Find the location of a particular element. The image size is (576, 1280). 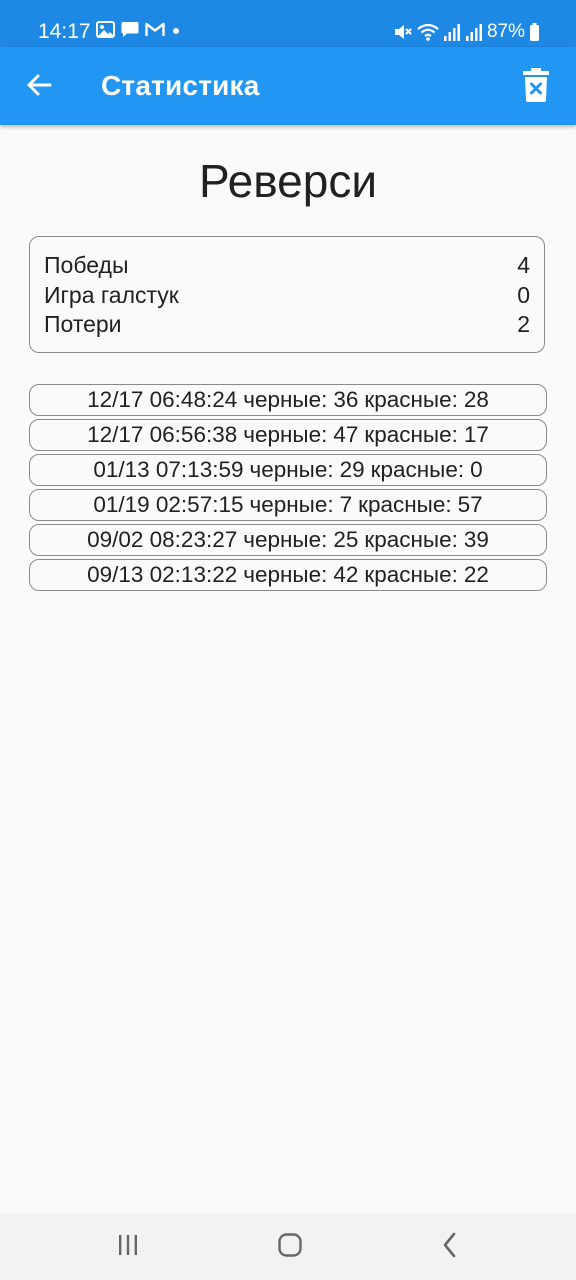

dot-icon is located at coordinates (176, 32).